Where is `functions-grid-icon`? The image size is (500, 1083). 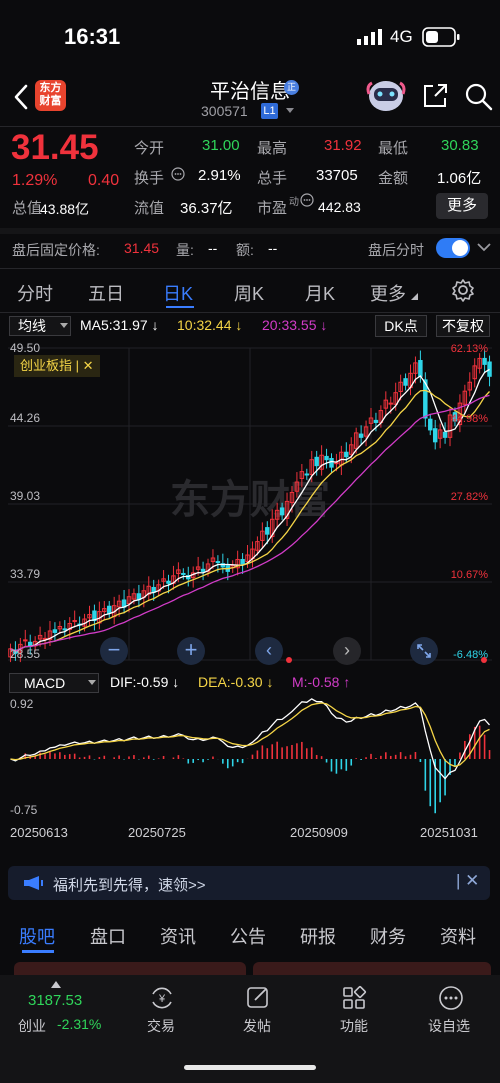
functions-grid-icon is located at coordinates (354, 998).